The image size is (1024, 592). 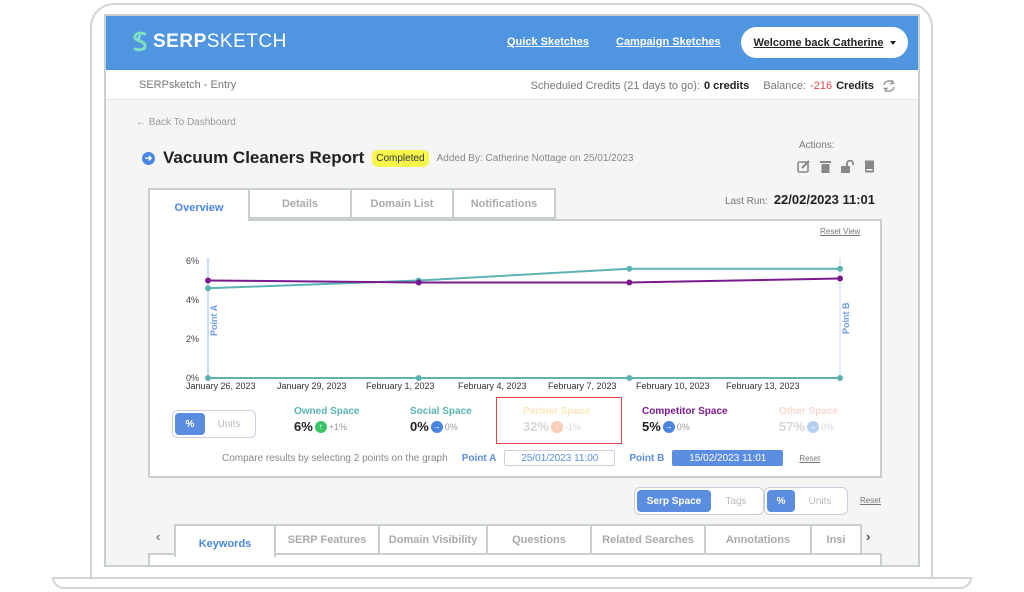 What do you see at coordinates (312, 386) in the screenshot?
I see `x-tick-label: January 29, 2023` at bounding box center [312, 386].